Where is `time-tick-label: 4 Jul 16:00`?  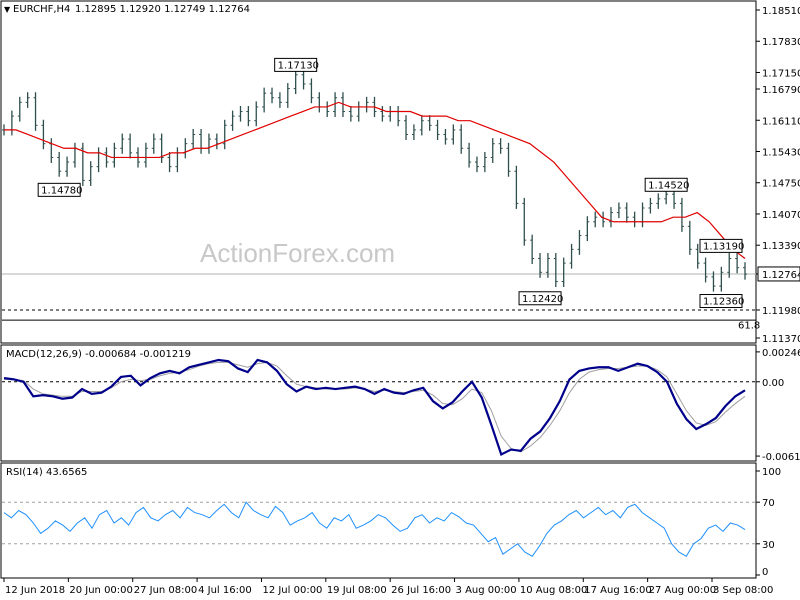 time-tick-label: 4 Jul 16:00 is located at coordinates (225, 590).